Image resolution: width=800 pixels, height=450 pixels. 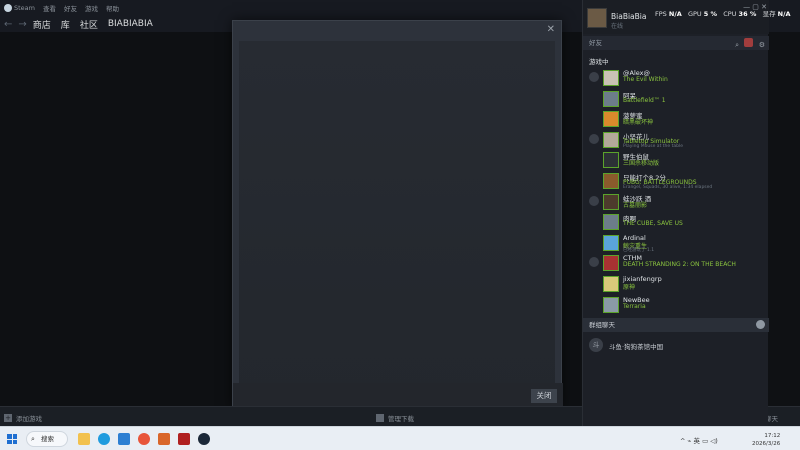 What do you see at coordinates (769, 14) in the screenshot?
I see `vram-label: 显存` at bounding box center [769, 14].